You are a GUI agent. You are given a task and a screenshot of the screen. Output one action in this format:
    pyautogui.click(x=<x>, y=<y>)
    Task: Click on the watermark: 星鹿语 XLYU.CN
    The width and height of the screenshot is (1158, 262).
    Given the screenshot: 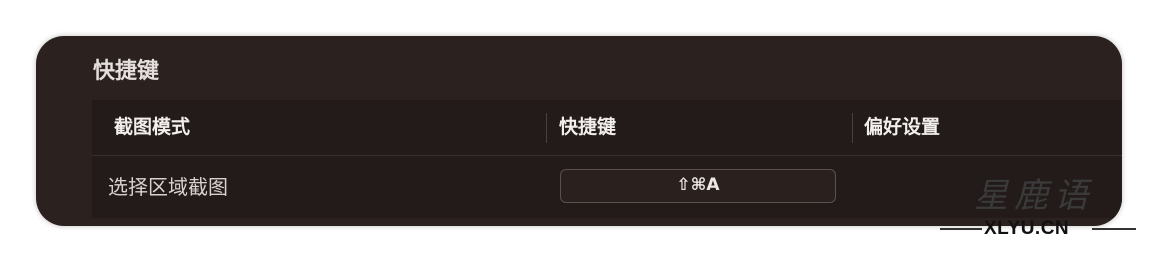 What is the action you would take?
    pyautogui.click(x=1040, y=211)
    